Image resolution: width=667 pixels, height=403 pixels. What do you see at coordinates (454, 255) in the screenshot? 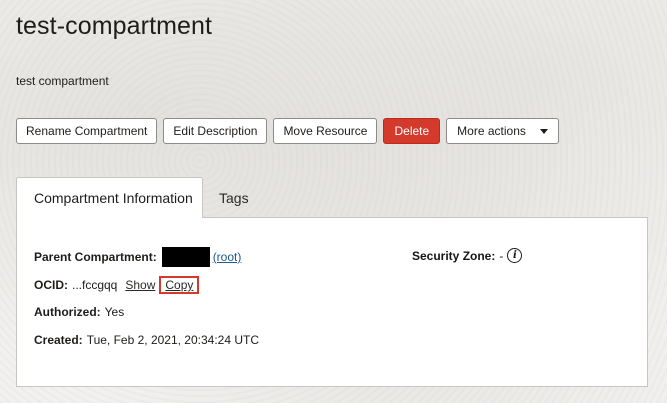
I see `security-zone-label: Security Zone:` at bounding box center [454, 255].